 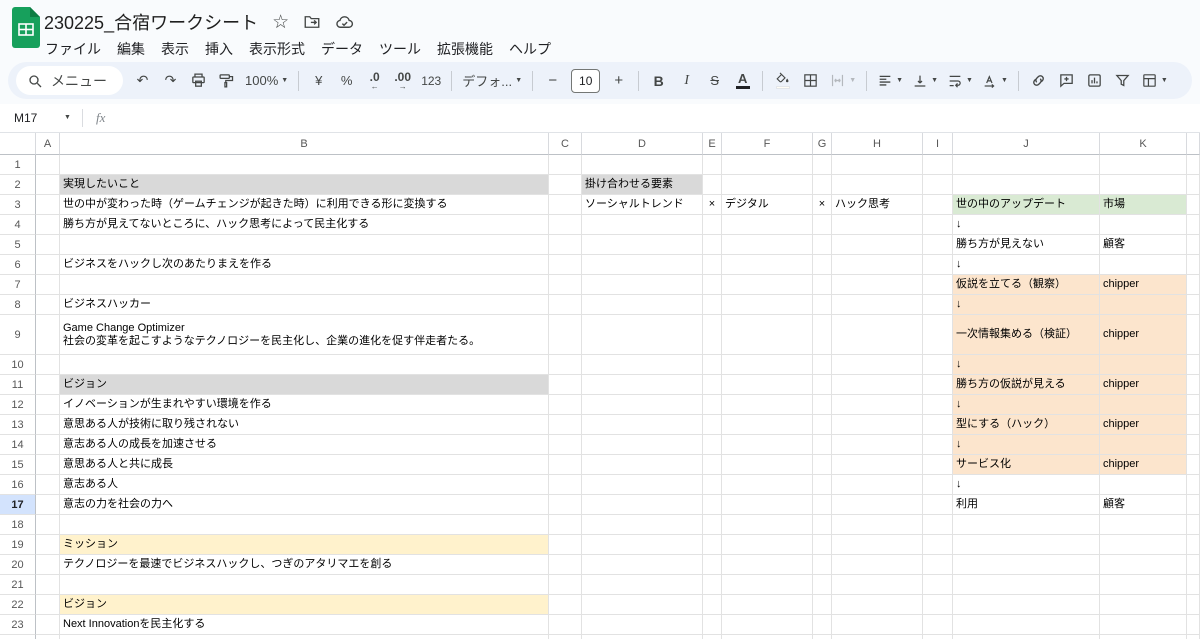 What do you see at coordinates (642, 525) in the screenshot?
I see `cell-D18` at bounding box center [642, 525].